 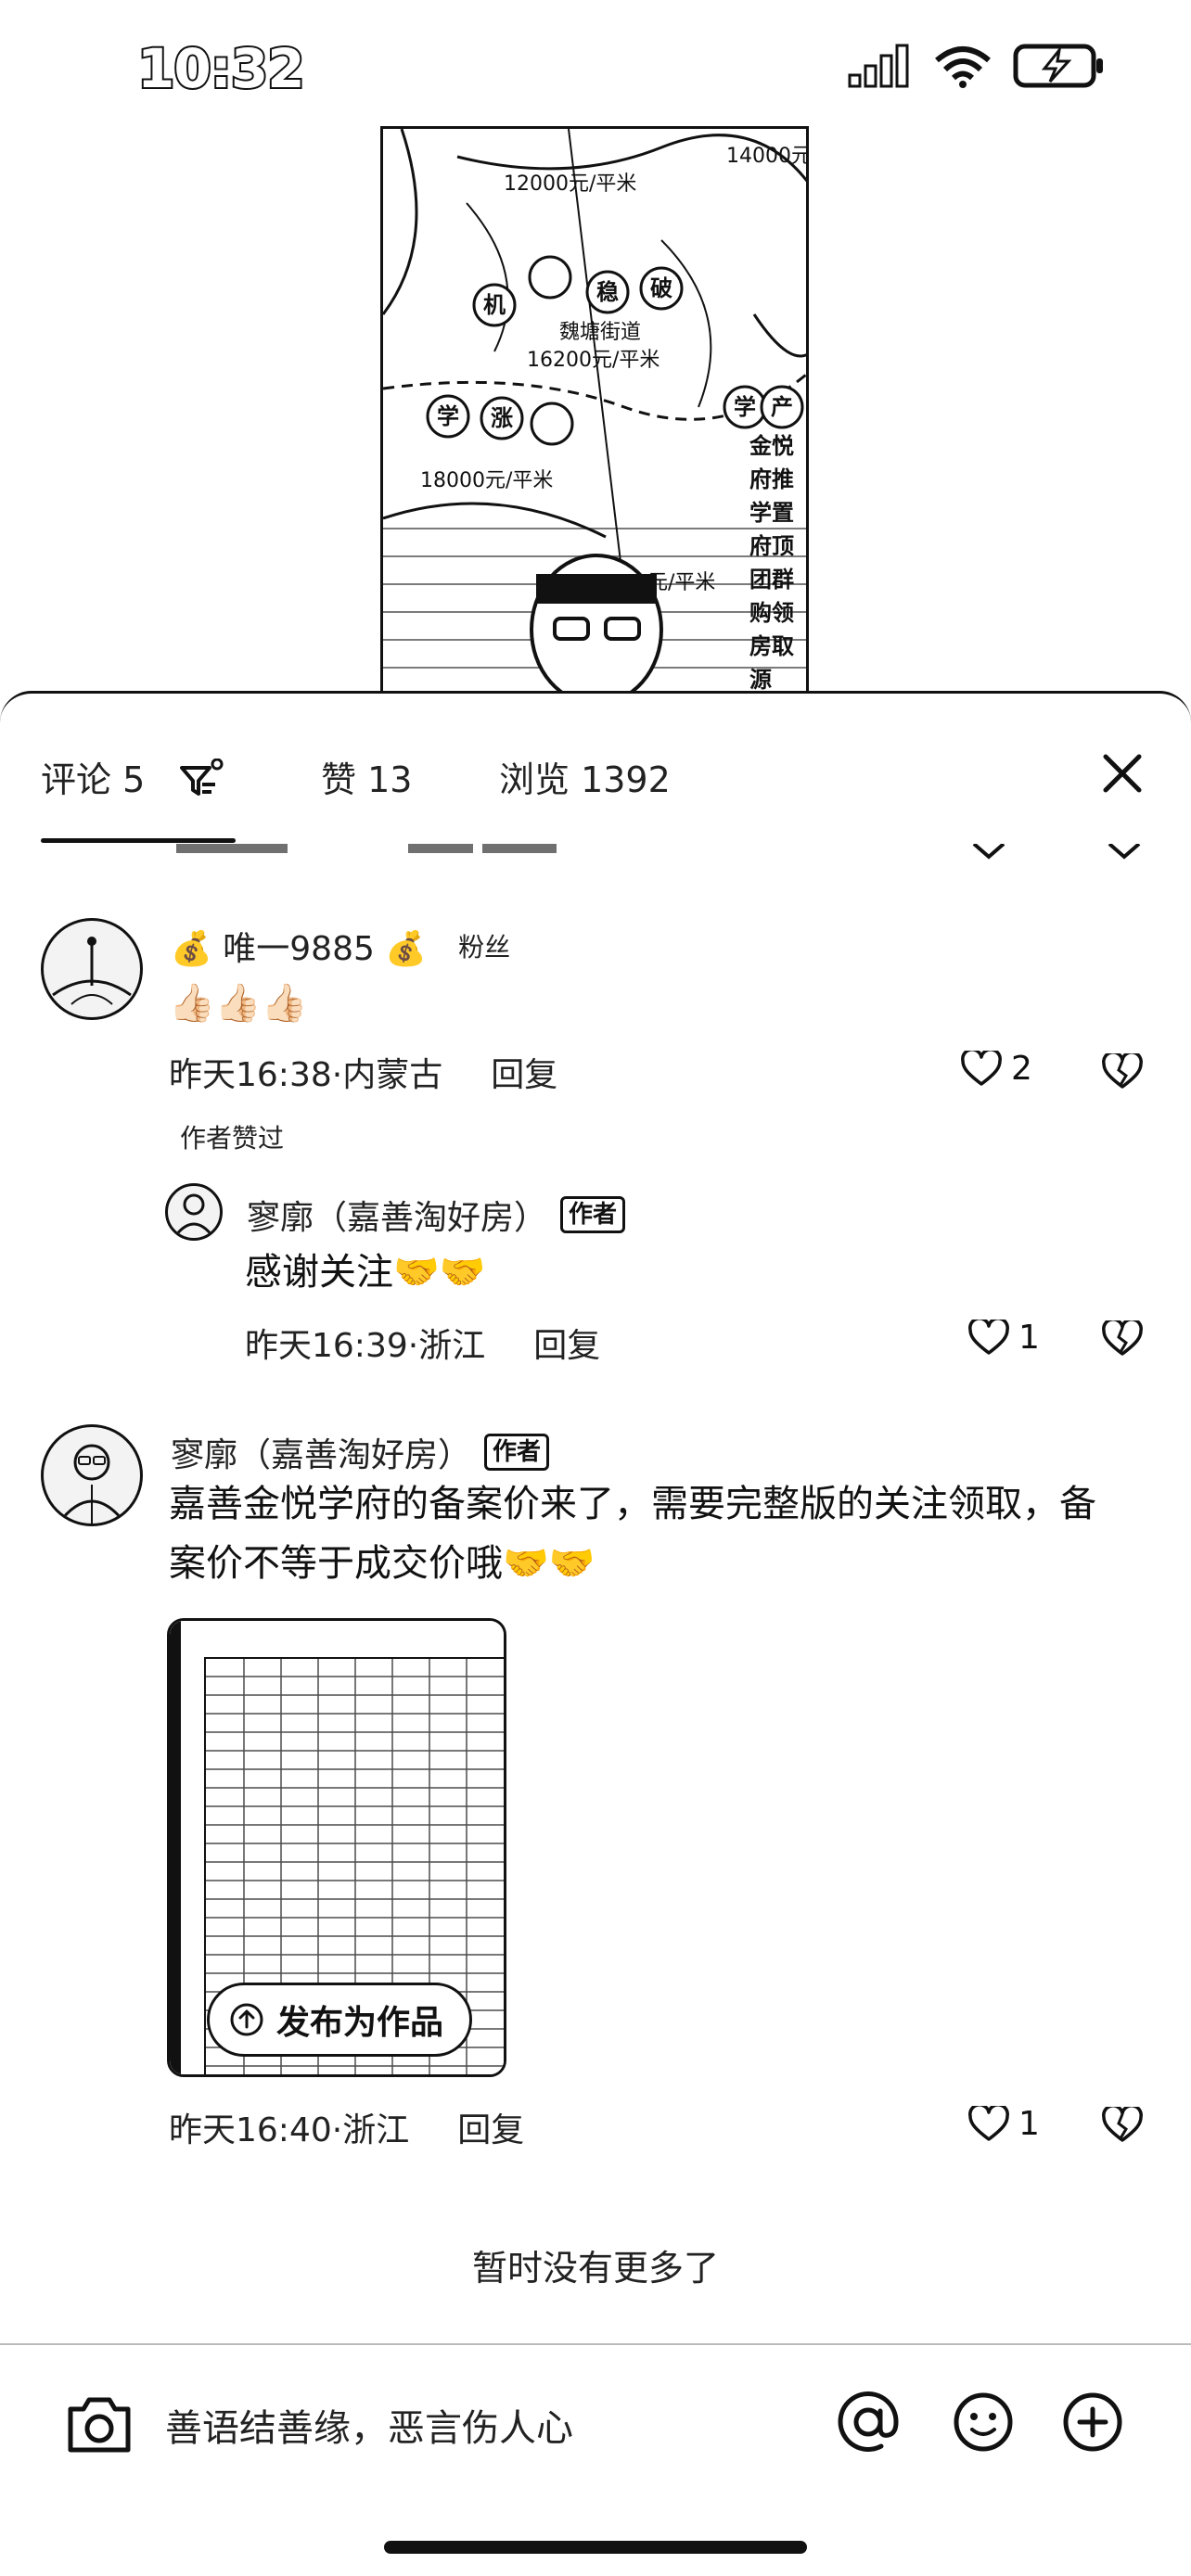 What do you see at coordinates (585, 776) in the screenshot?
I see `tab-views: 浏览 1392` at bounding box center [585, 776].